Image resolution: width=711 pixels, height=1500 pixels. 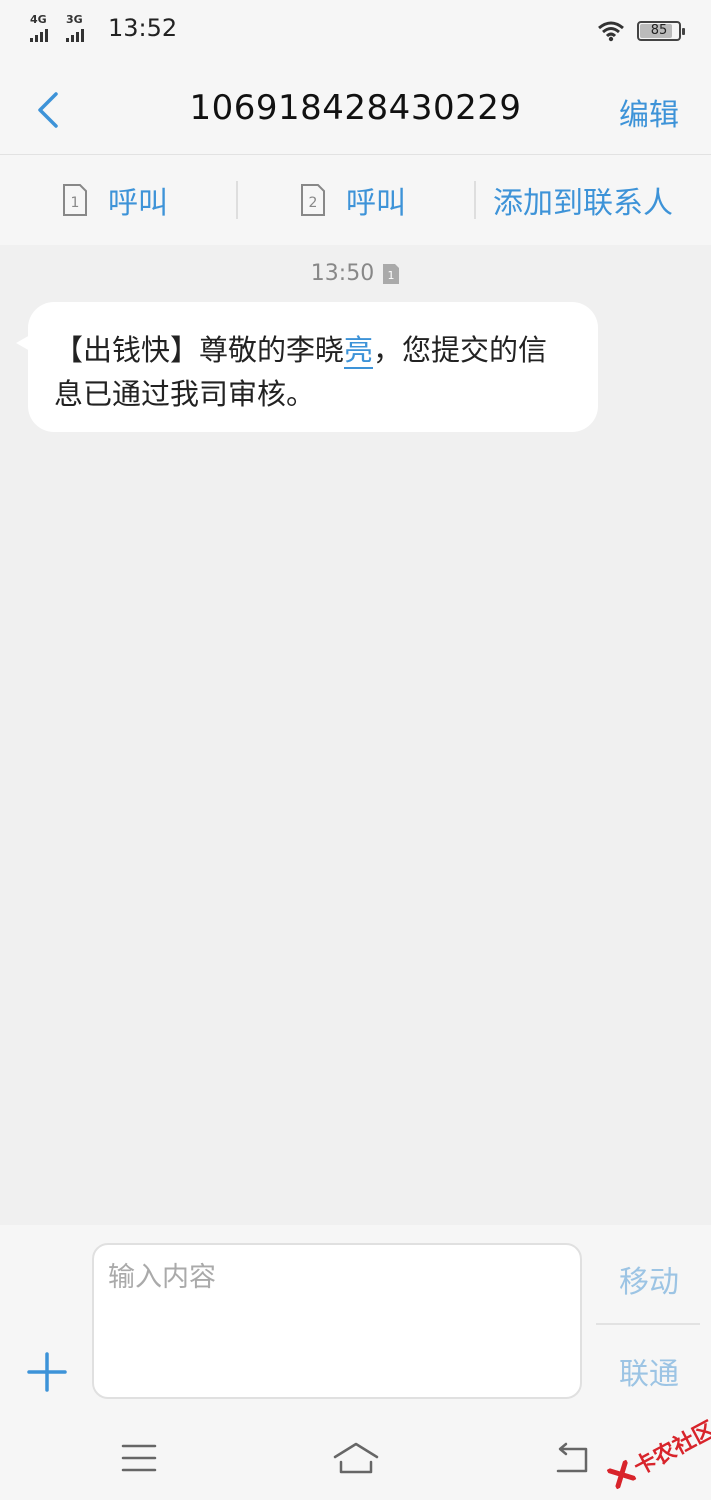 I want to click on add-contact-button: 添加到联系人, so click(x=583, y=200).